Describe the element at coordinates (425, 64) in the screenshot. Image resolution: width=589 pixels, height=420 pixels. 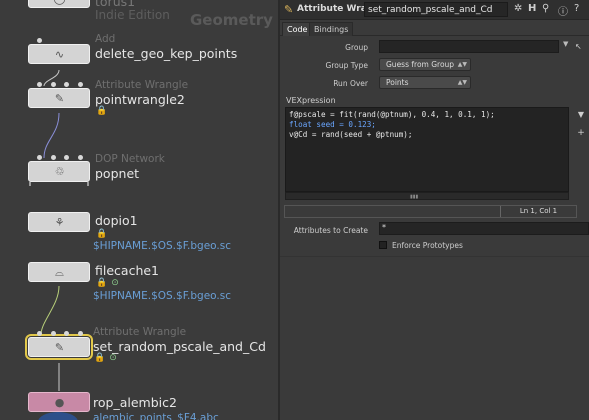
I see `group-type-menu: Guess from Group ▲▼` at that location.